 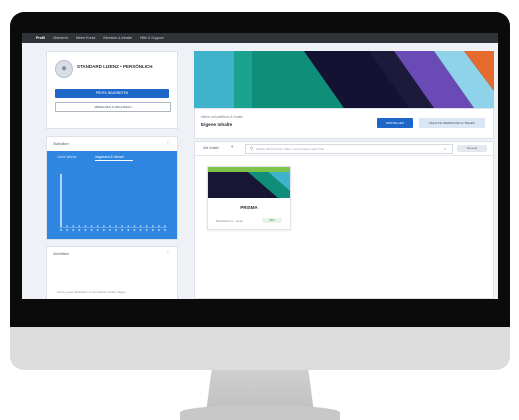 What do you see at coordinates (40, 38) in the screenshot?
I see `nav-brand: Profil` at bounding box center [40, 38].